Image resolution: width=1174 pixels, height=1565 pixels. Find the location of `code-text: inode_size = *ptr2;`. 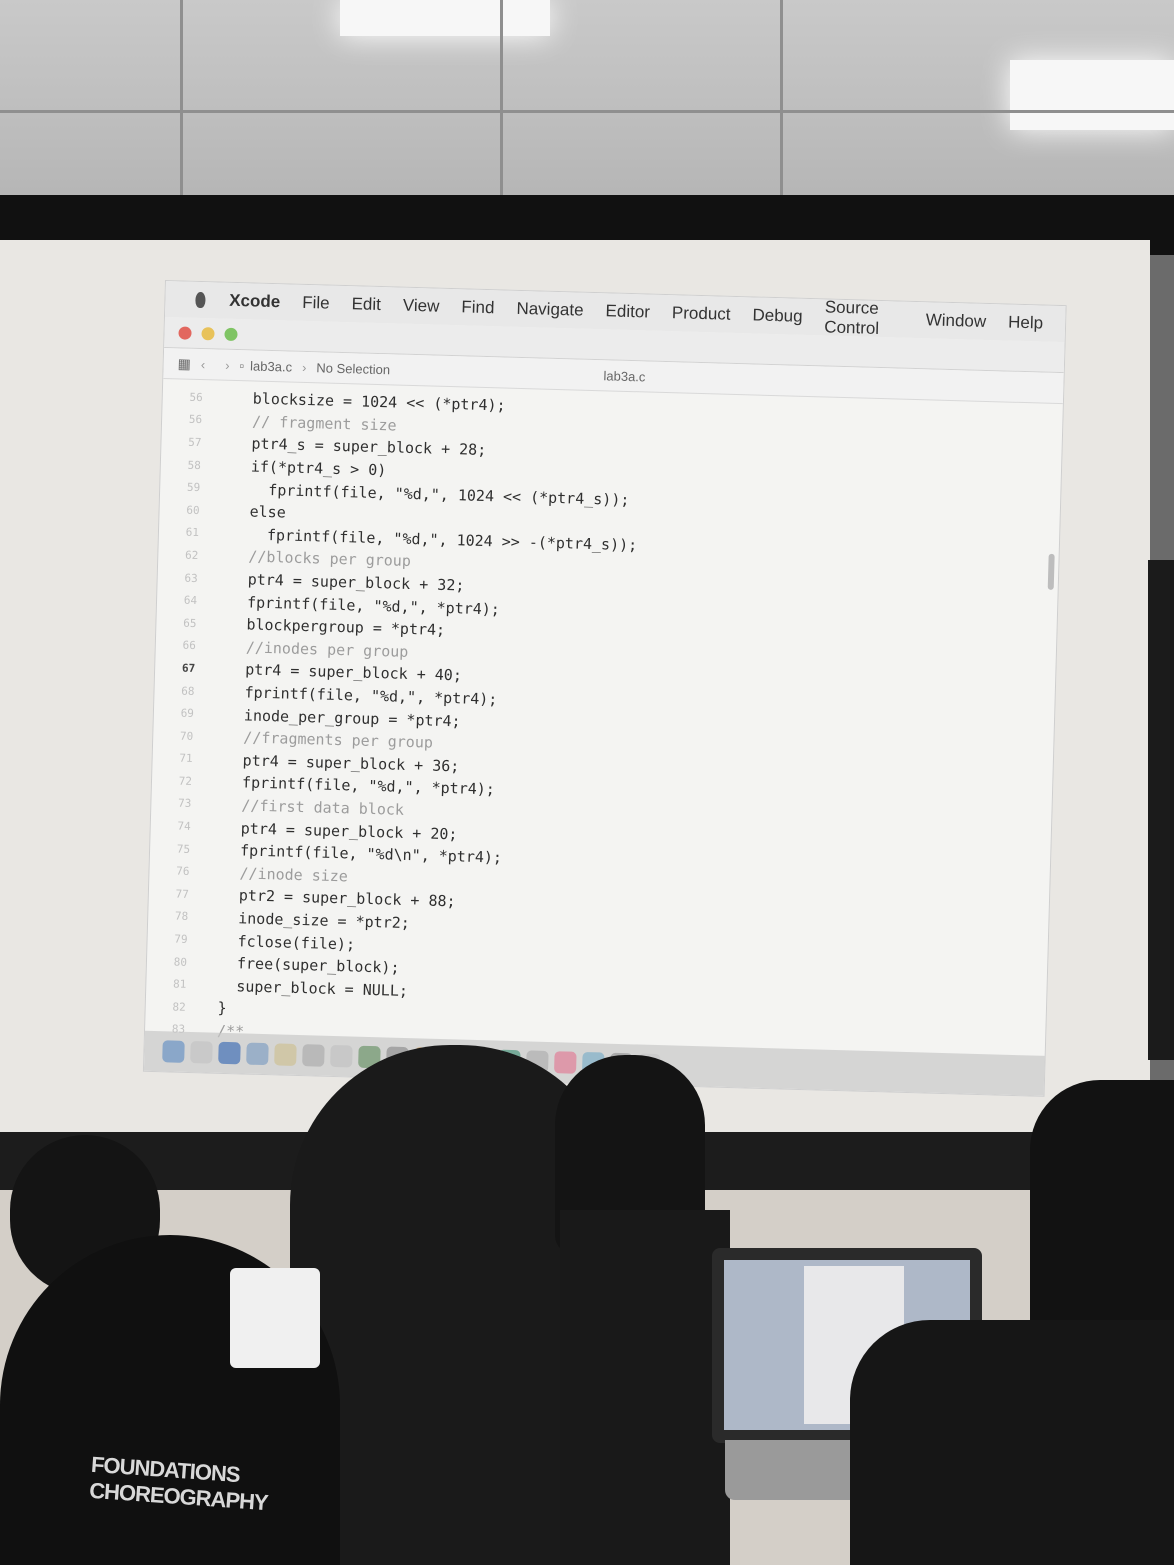

code-text: inode_size = *ptr2; is located at coordinates (315, 920).